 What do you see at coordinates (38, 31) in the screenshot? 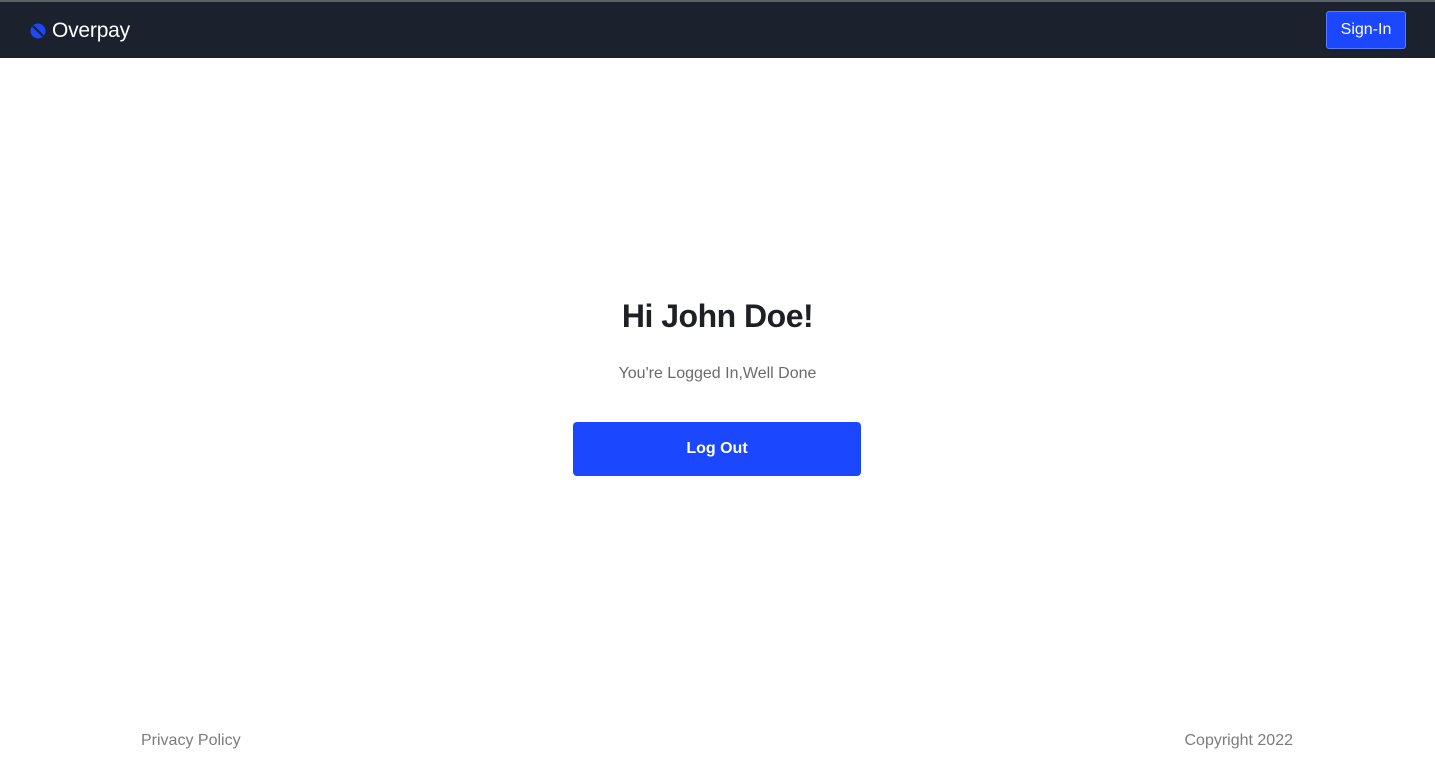
I see `overpay-logo-icon` at bounding box center [38, 31].